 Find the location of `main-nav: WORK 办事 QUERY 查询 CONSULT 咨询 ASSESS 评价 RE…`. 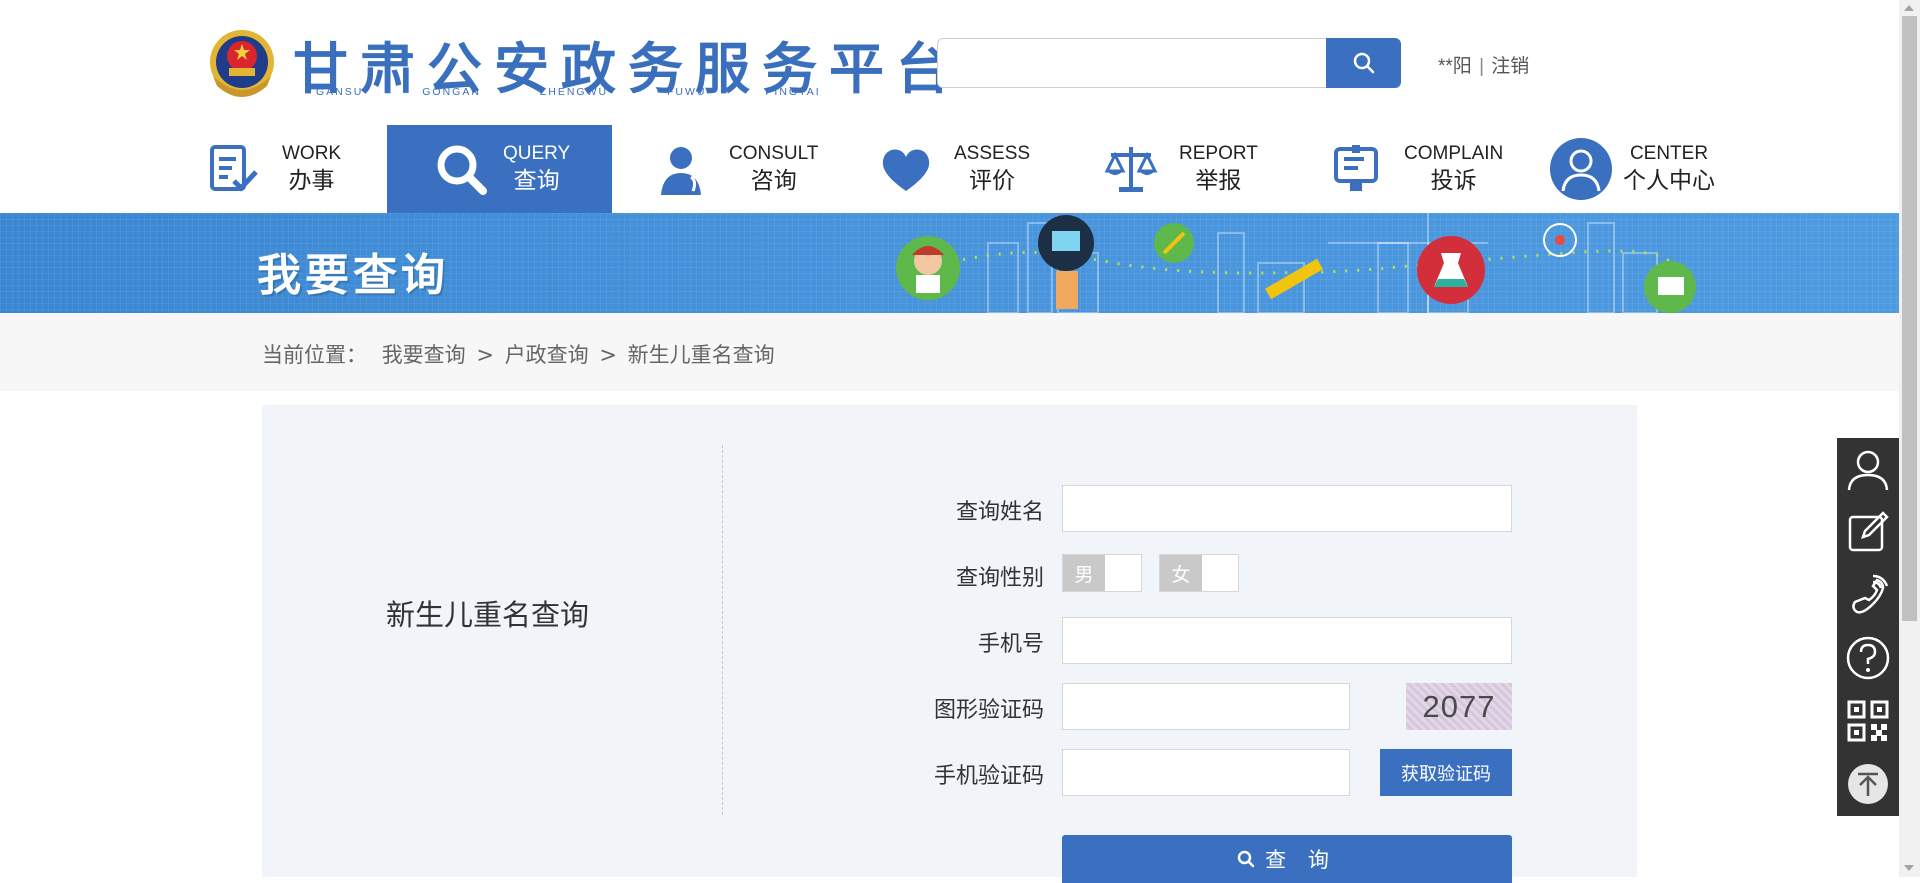

main-nav: WORK 办事 QUERY 查询 CONSULT 咨询 ASSESS 评价 RE… is located at coordinates (949, 169).